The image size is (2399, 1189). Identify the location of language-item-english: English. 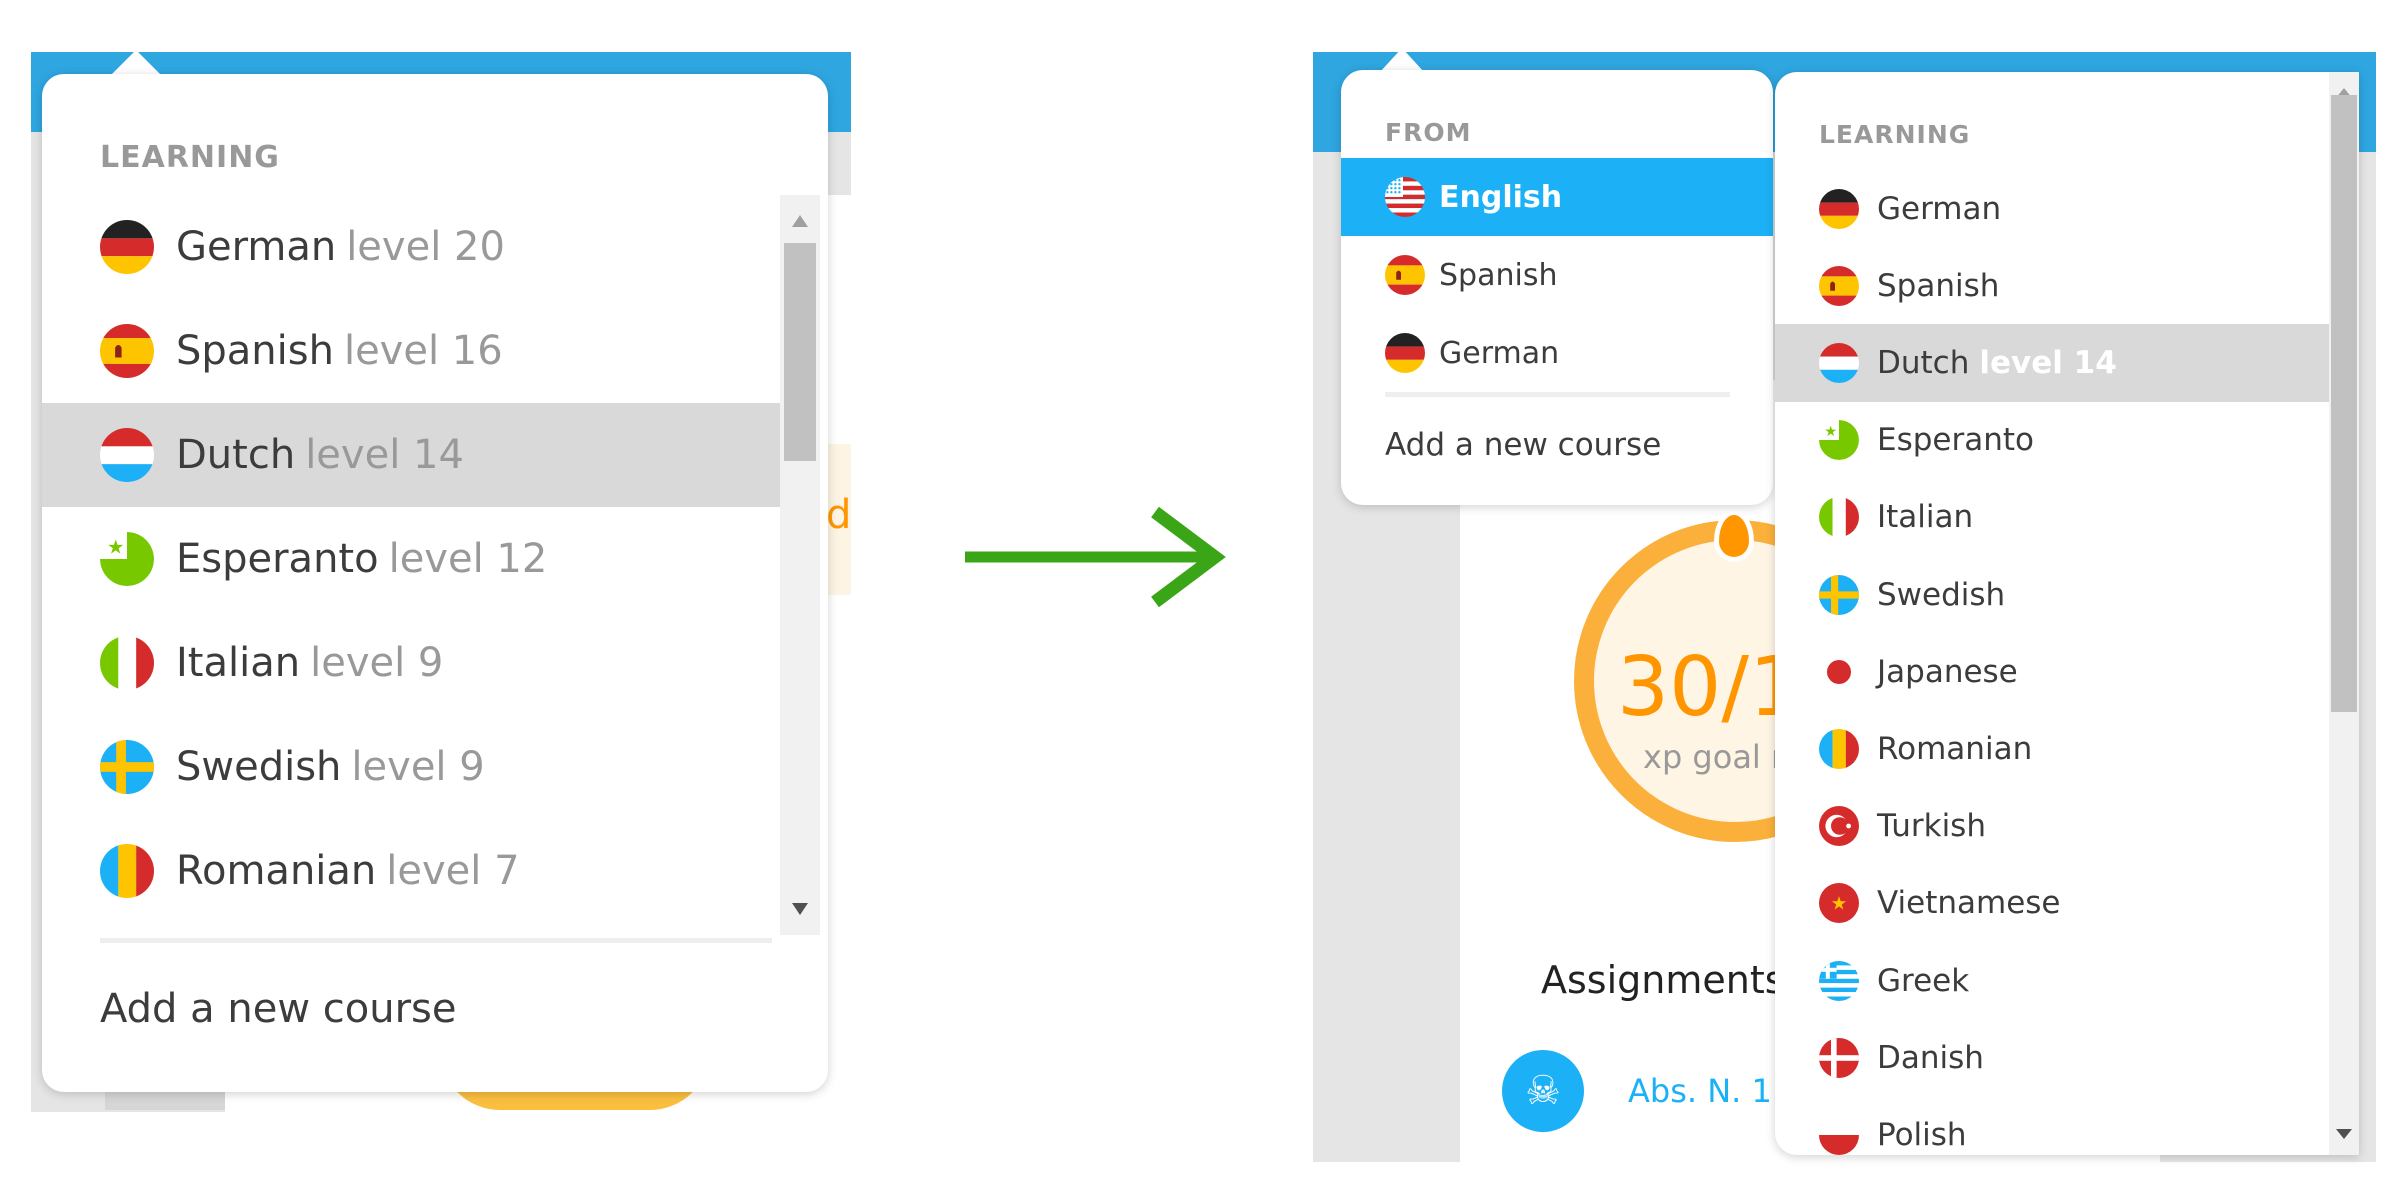
(1557, 197).